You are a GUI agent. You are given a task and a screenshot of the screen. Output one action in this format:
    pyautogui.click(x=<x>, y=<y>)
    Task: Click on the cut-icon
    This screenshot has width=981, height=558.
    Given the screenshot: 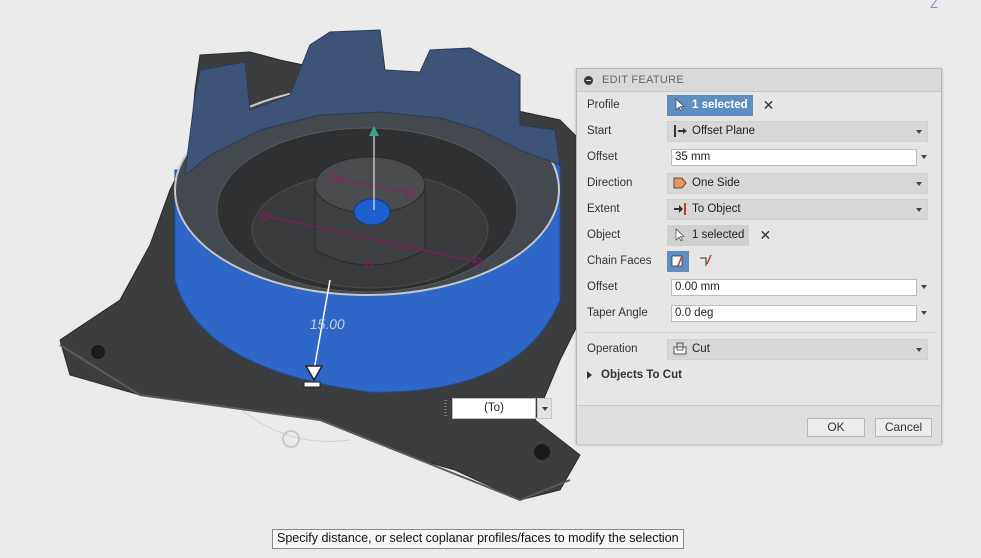 What is the action you would take?
    pyautogui.click(x=680, y=348)
    